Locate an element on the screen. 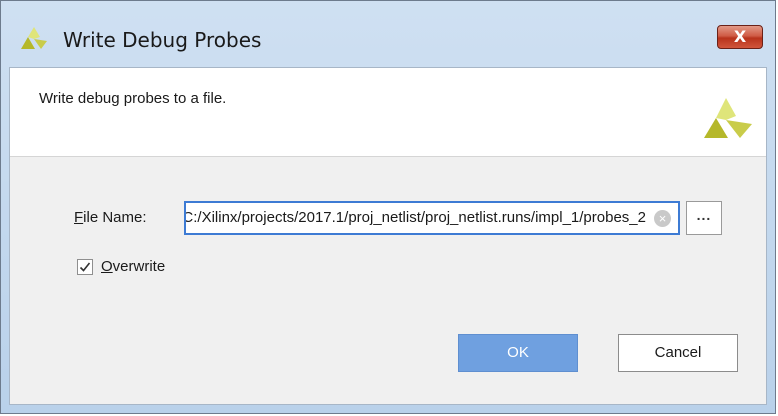 The image size is (778, 416). dialog-description: Write debug probes to a file. is located at coordinates (133, 98).